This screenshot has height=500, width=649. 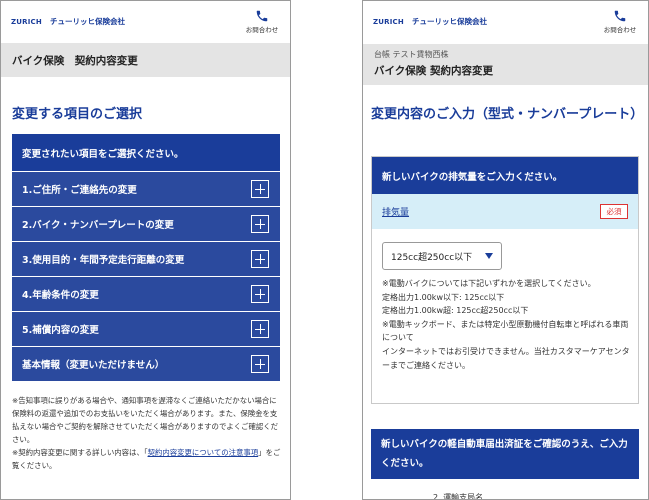 I want to click on next-section-header: 新しいバイクの軽自動車届出済証をご確認のうえ、ご入力ください。, so click(x=505, y=454).